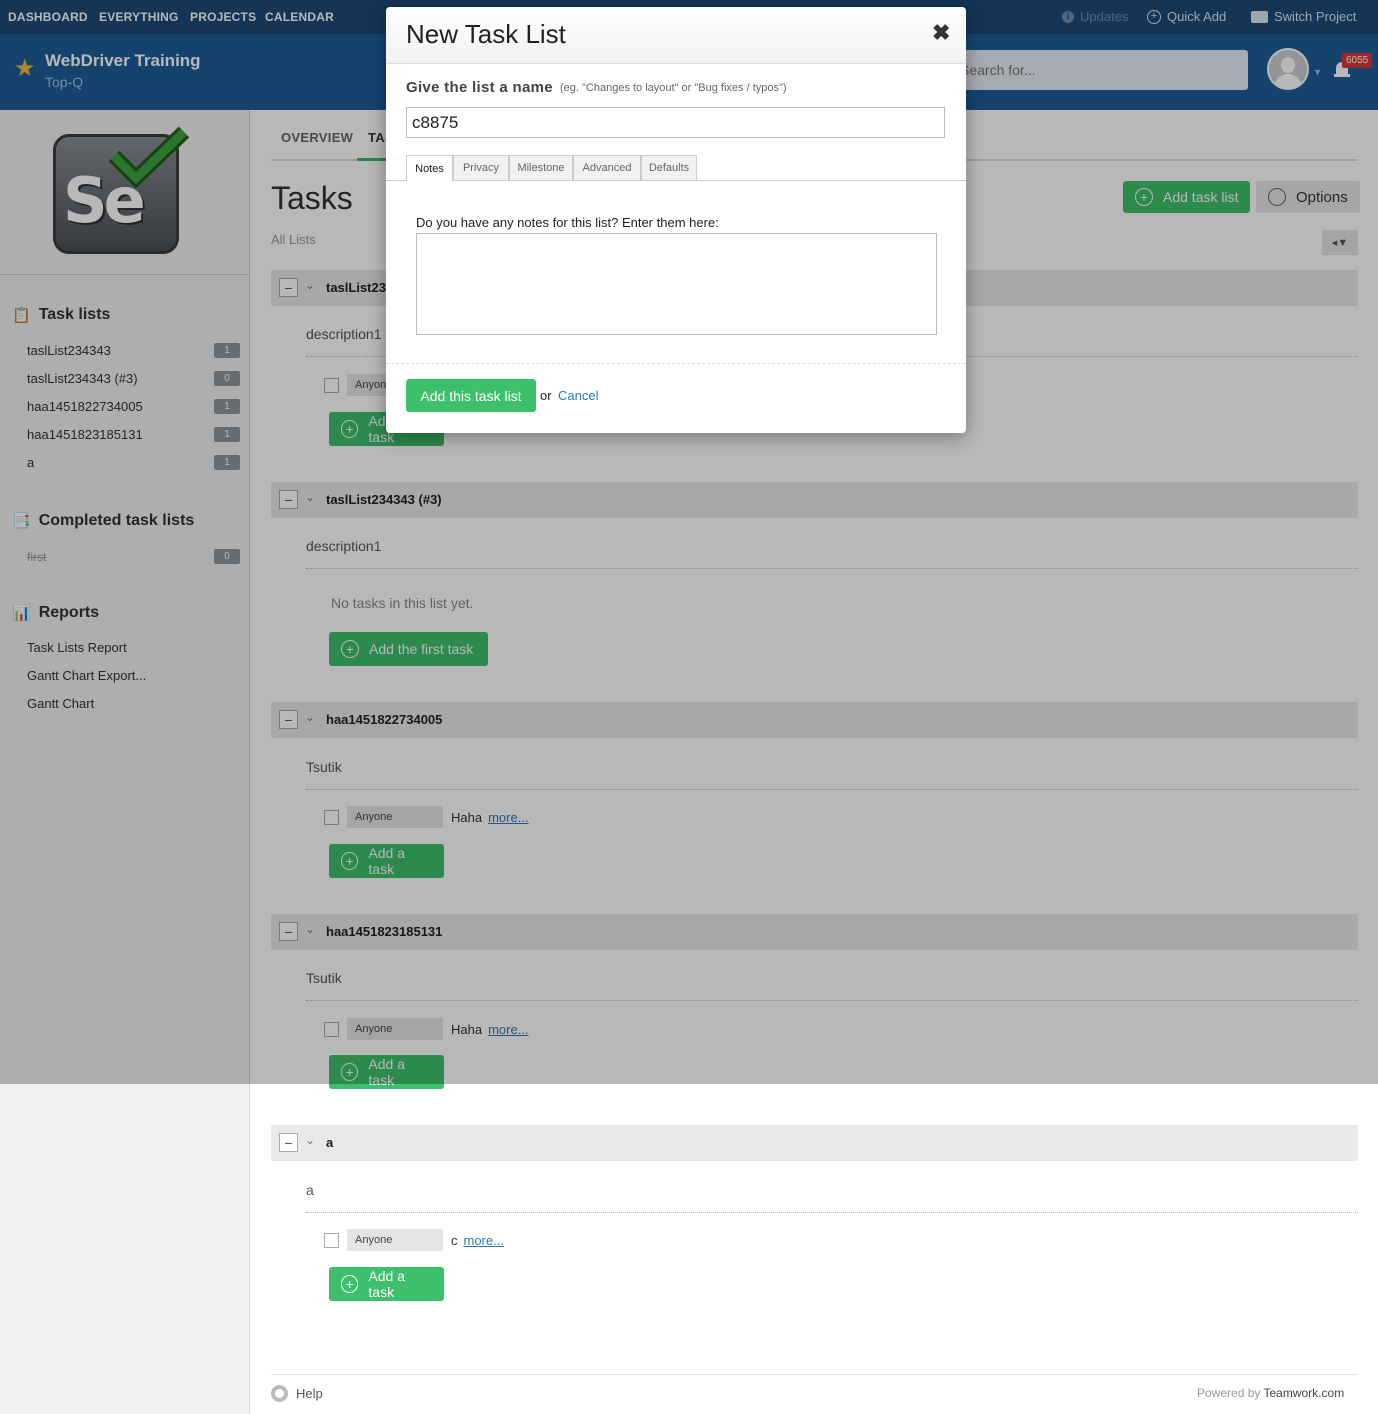  Describe the element at coordinates (578, 395) in the screenshot. I see `cancel-link: Cancel` at that location.